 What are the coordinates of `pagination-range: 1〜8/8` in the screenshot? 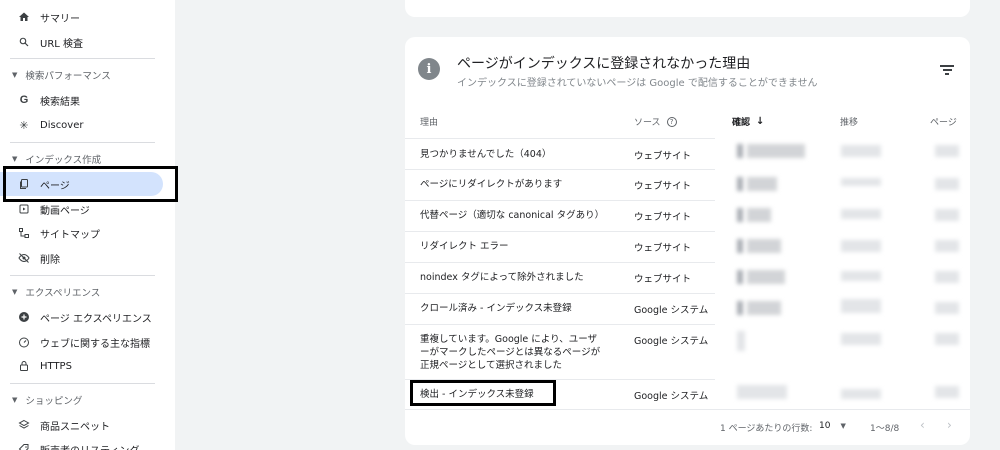 It's located at (885, 429).